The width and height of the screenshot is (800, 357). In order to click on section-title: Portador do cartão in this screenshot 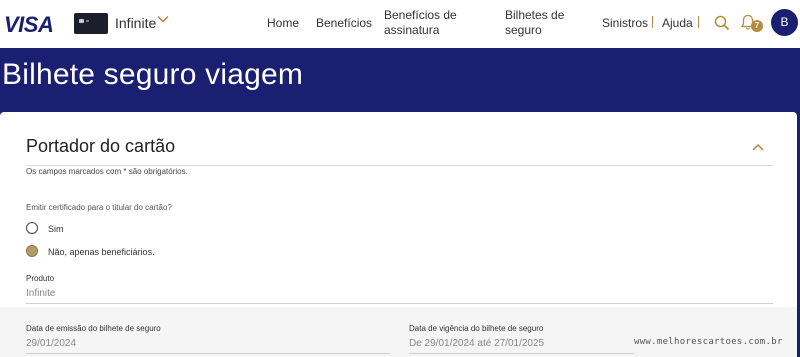, I will do `click(101, 146)`.